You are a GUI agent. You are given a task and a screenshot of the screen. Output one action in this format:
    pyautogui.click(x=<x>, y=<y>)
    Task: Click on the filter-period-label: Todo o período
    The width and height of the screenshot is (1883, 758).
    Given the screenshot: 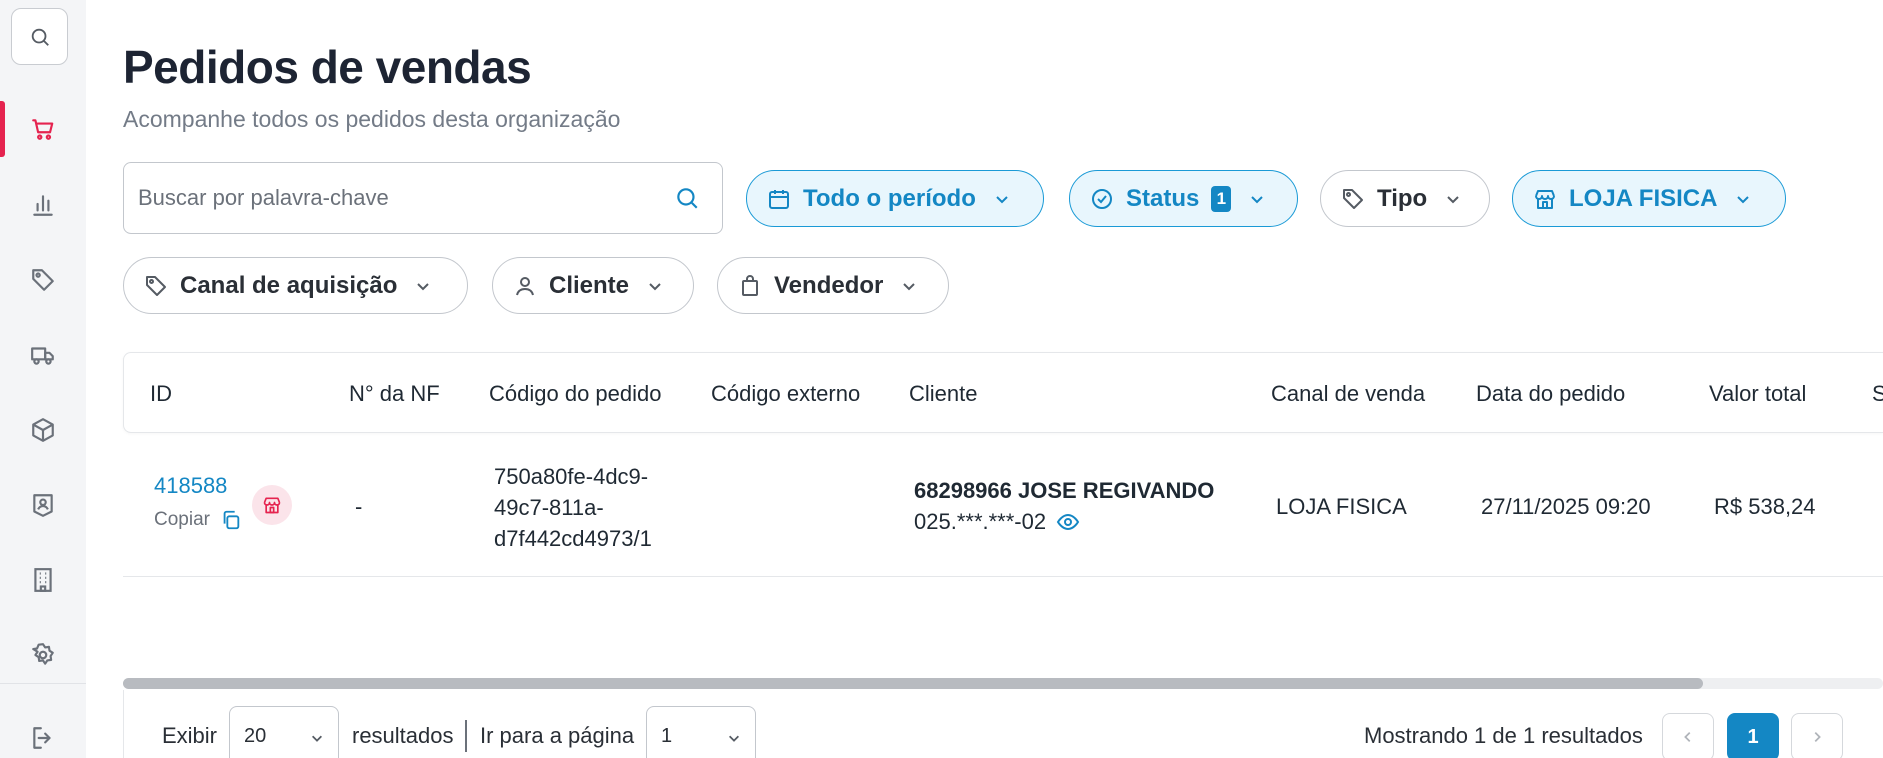 What is the action you would take?
    pyautogui.click(x=889, y=198)
    